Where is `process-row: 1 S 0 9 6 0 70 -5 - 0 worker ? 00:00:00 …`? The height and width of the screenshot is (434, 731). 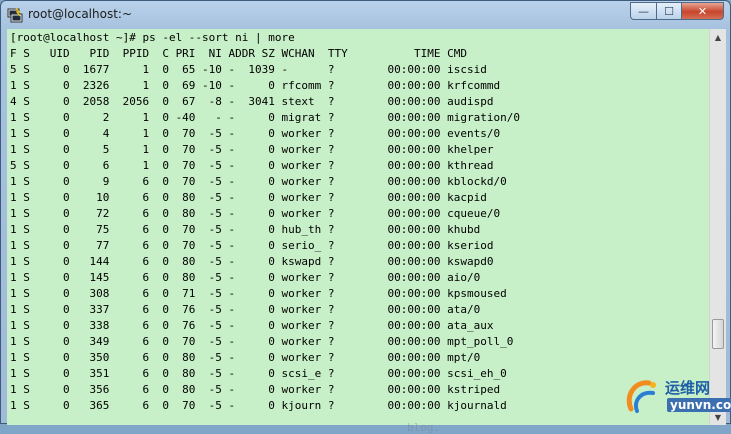 process-row: 1 S 0 9 6 0 70 -5 - 0 worker ? 00:00:00 … is located at coordinates (258, 181).